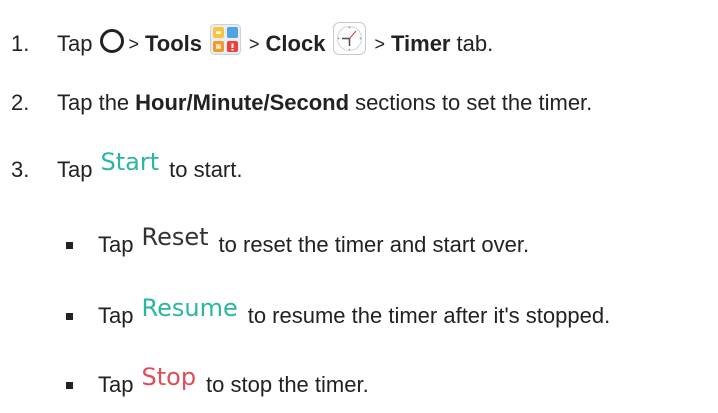 This screenshot has width=718, height=413. What do you see at coordinates (189, 308) in the screenshot?
I see `resume-keyword: Resume` at bounding box center [189, 308].